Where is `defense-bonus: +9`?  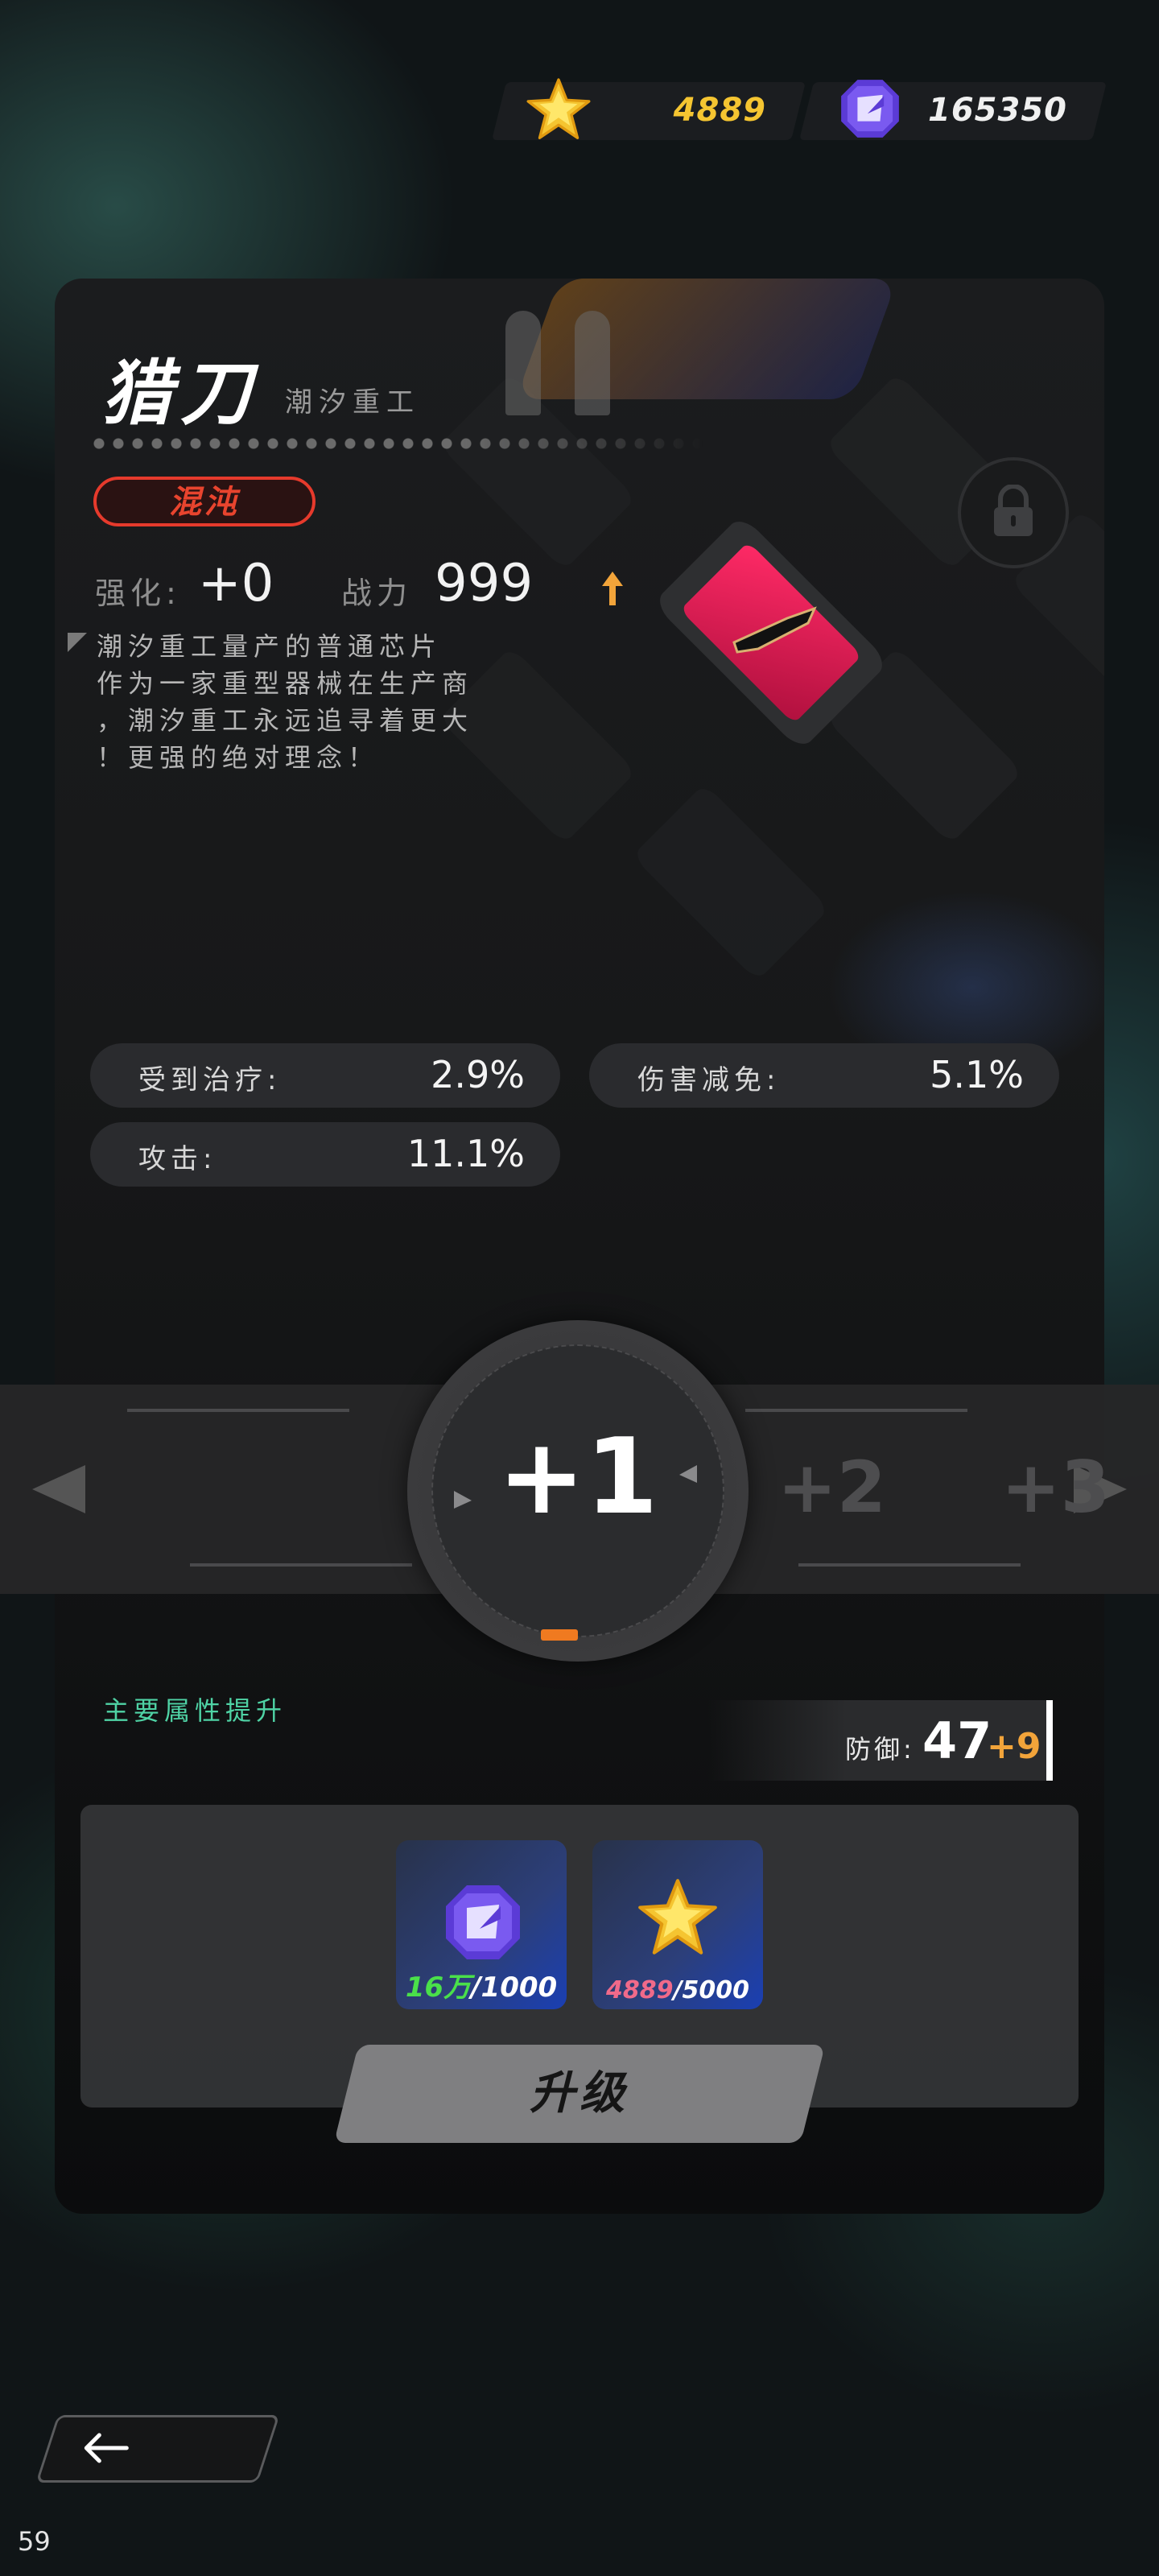
defense-bonus: +9 is located at coordinates (1014, 1746).